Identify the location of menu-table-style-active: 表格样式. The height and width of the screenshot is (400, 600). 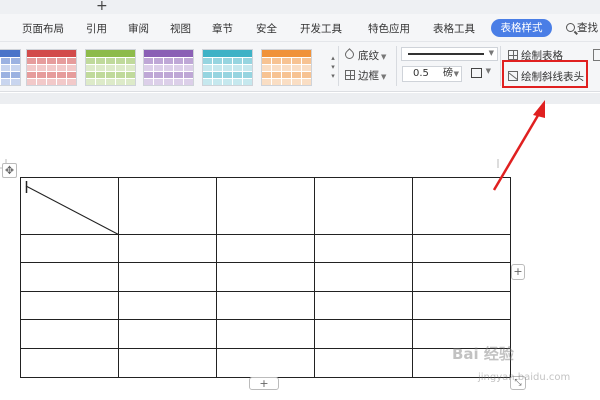
(521, 28).